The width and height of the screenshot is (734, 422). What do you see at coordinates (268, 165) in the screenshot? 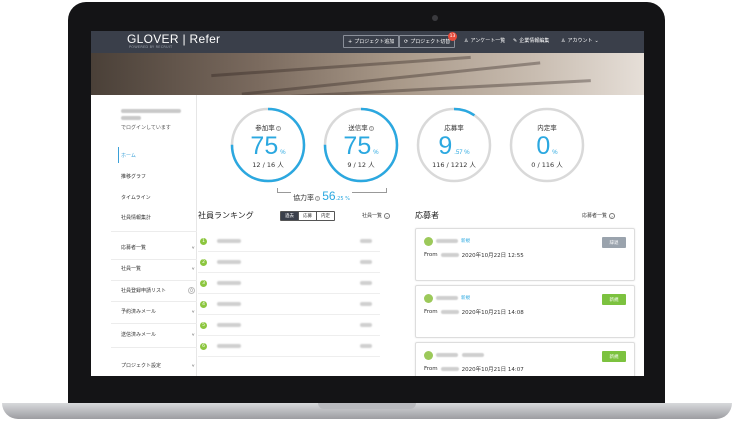
I see `gauge-subtext: 12 / 16 人` at bounding box center [268, 165].